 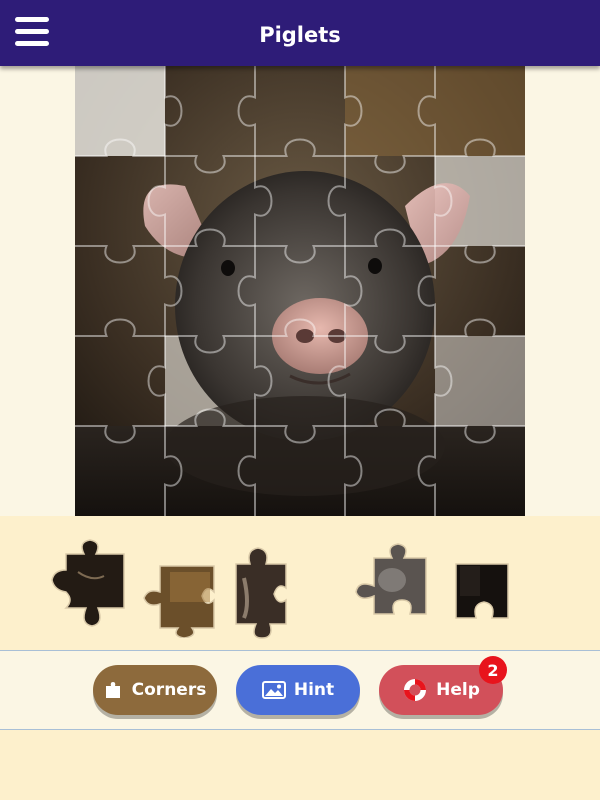 I want to click on hint-label: Hint, so click(x=314, y=690).